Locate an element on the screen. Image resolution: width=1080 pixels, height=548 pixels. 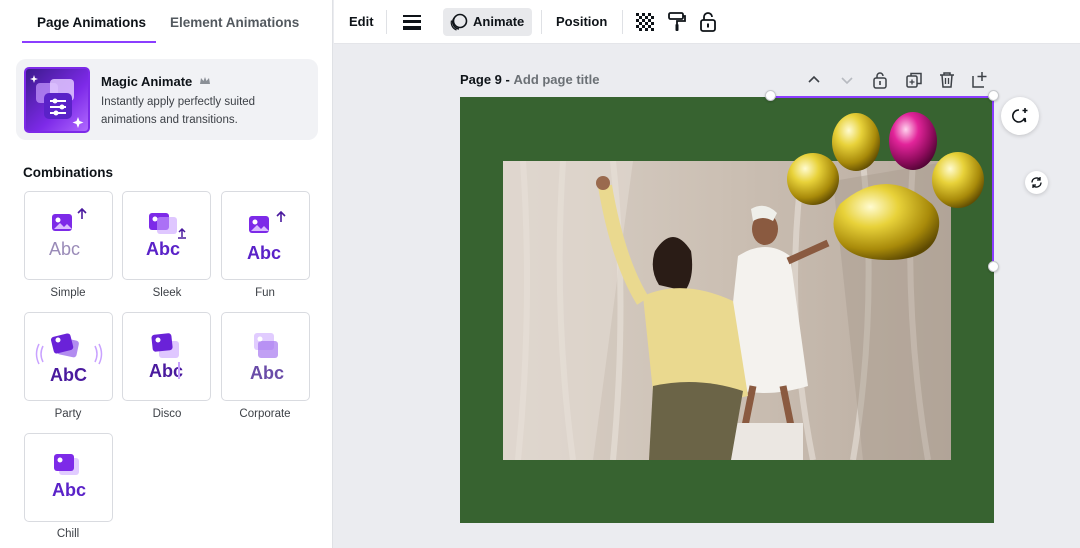
page-header: Page 9 - Add page title is located at coordinates (529, 79).